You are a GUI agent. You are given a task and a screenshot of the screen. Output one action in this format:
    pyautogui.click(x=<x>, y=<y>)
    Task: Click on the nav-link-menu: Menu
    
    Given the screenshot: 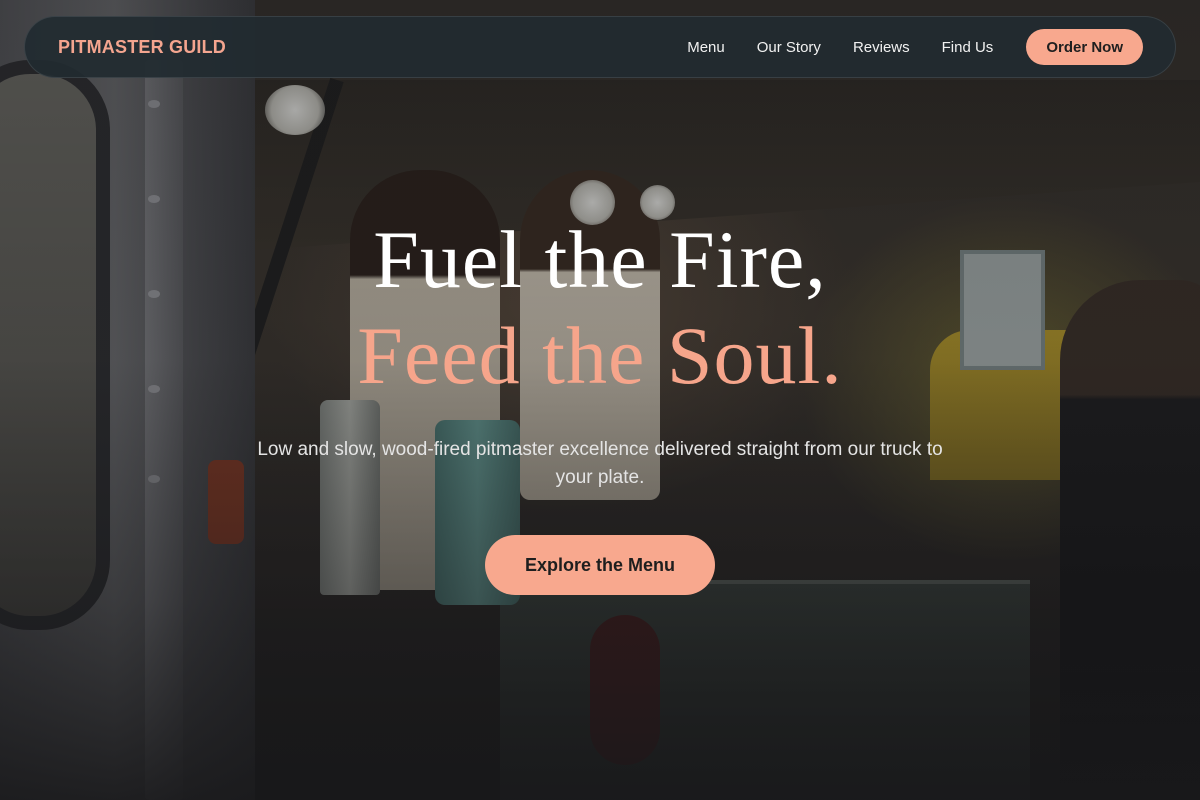 What is the action you would take?
    pyautogui.click(x=706, y=47)
    